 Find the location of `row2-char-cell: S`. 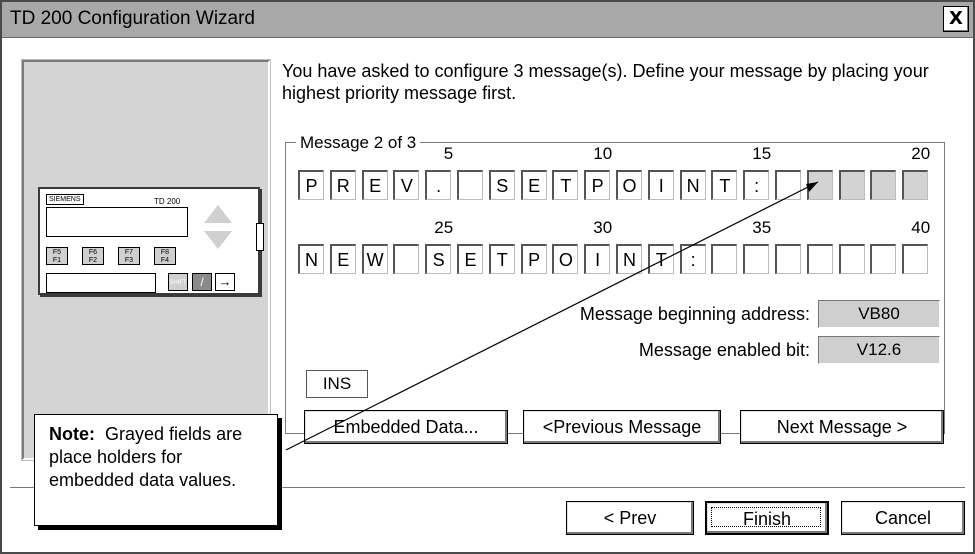

row2-char-cell: S is located at coordinates (438, 259).